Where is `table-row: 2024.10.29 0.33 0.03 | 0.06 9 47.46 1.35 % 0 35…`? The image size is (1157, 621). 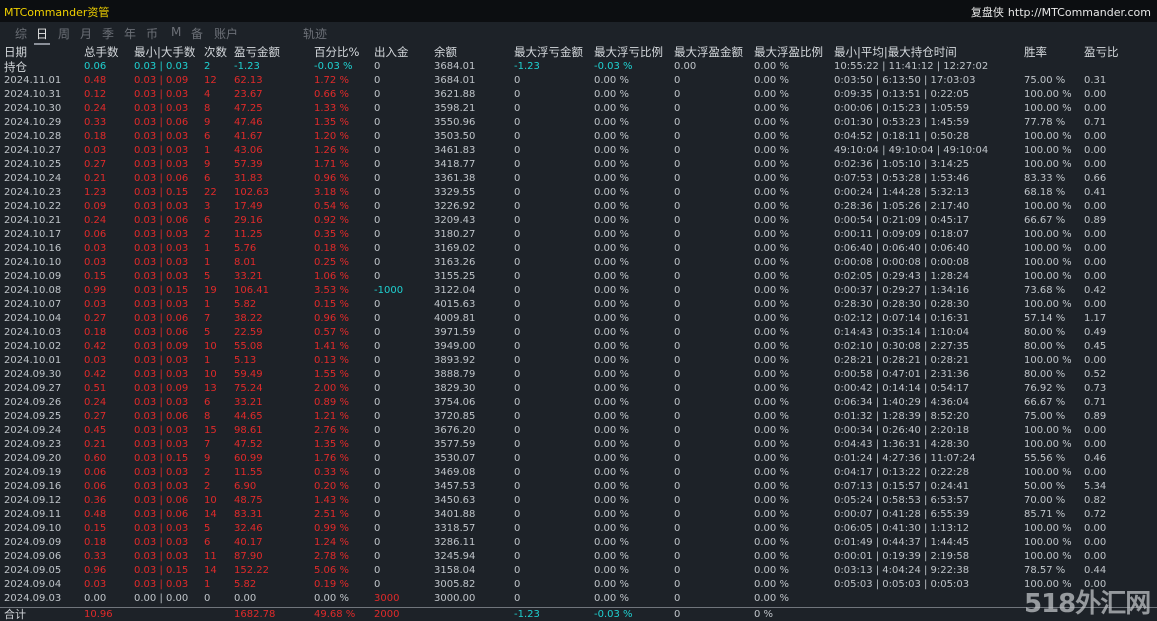 table-row: 2024.10.29 0.33 0.03 | 0.06 9 47.46 1.35 % 0 35… is located at coordinates (578, 123).